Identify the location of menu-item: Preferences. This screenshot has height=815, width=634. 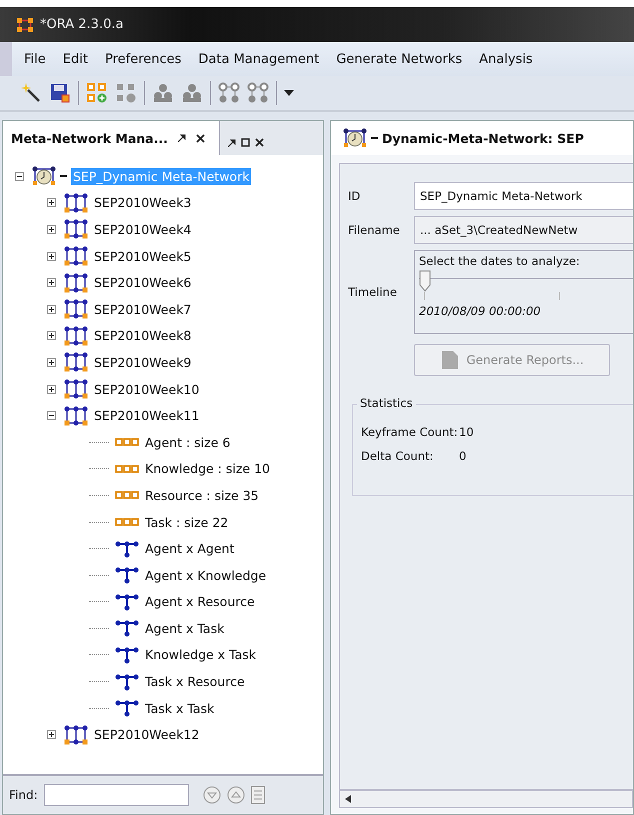
(143, 59).